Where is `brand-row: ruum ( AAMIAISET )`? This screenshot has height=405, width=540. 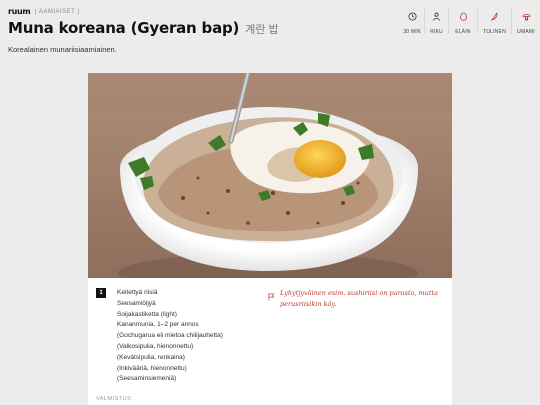
brand-row: ruum ( AAMIAISET ) is located at coordinates (44, 11).